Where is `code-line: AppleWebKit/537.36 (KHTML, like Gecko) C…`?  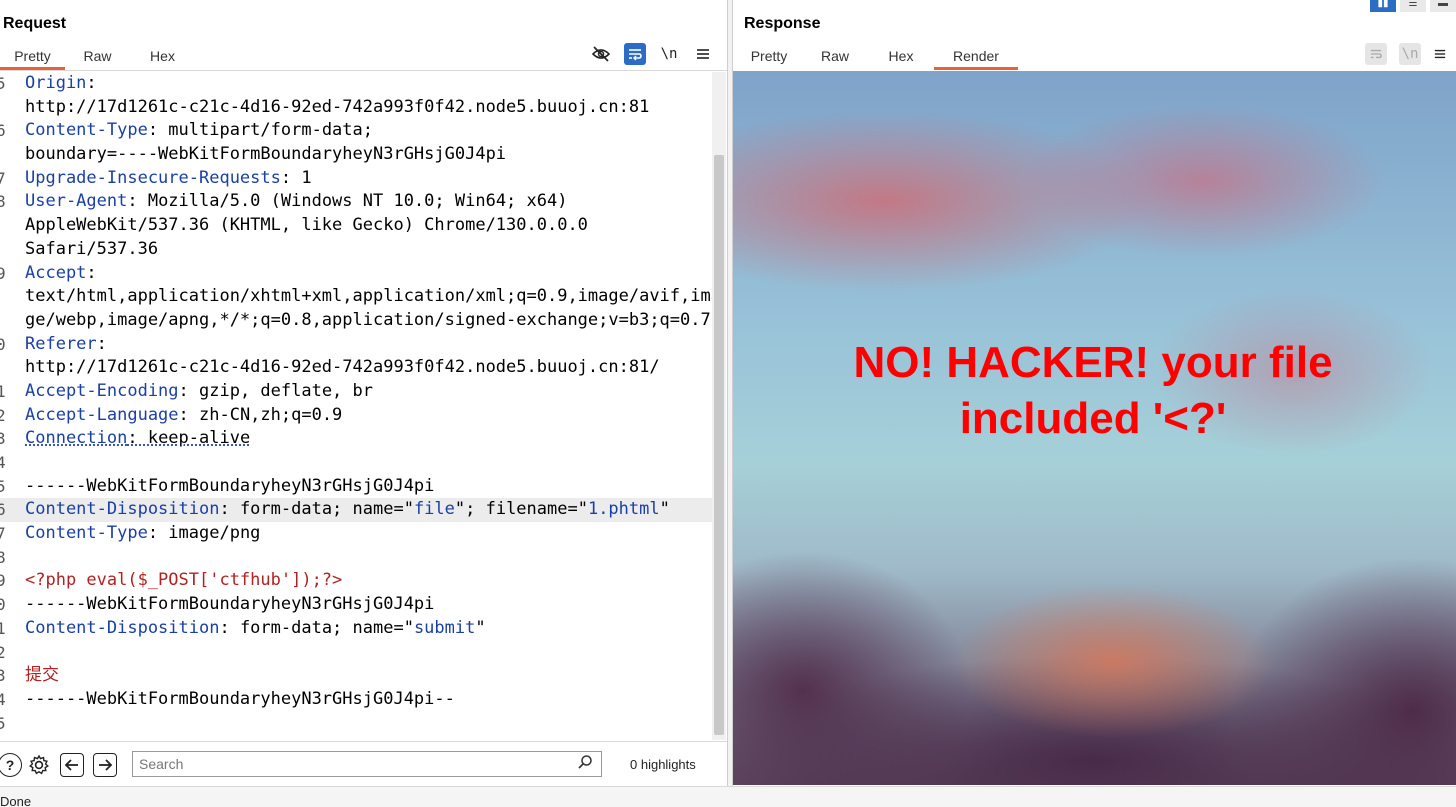 code-line: AppleWebKit/537.36 (KHTML, like Gecko) C… is located at coordinates (356, 226).